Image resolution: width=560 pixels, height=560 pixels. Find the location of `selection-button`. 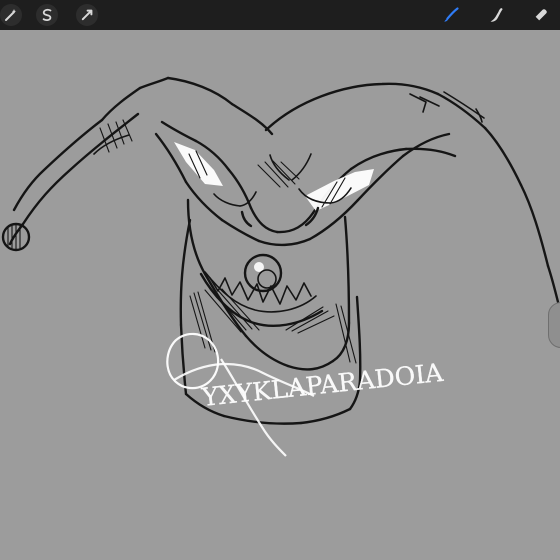

selection-button is located at coordinates (47, 15).